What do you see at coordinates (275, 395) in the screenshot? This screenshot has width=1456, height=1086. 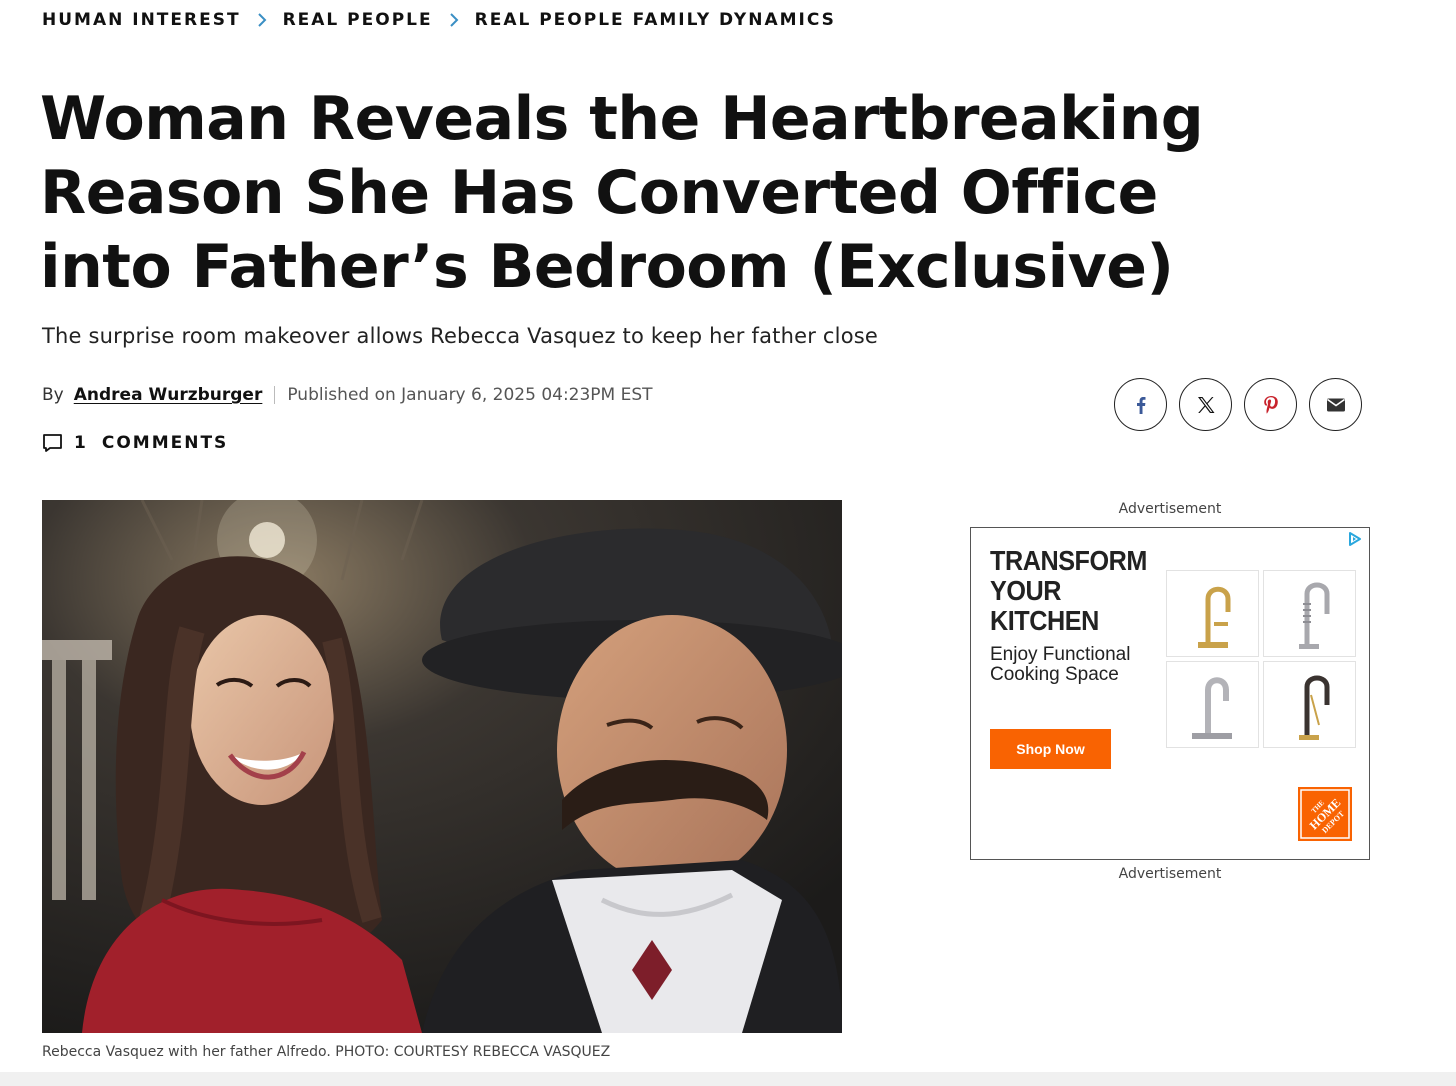 I see `byline-divider` at bounding box center [275, 395].